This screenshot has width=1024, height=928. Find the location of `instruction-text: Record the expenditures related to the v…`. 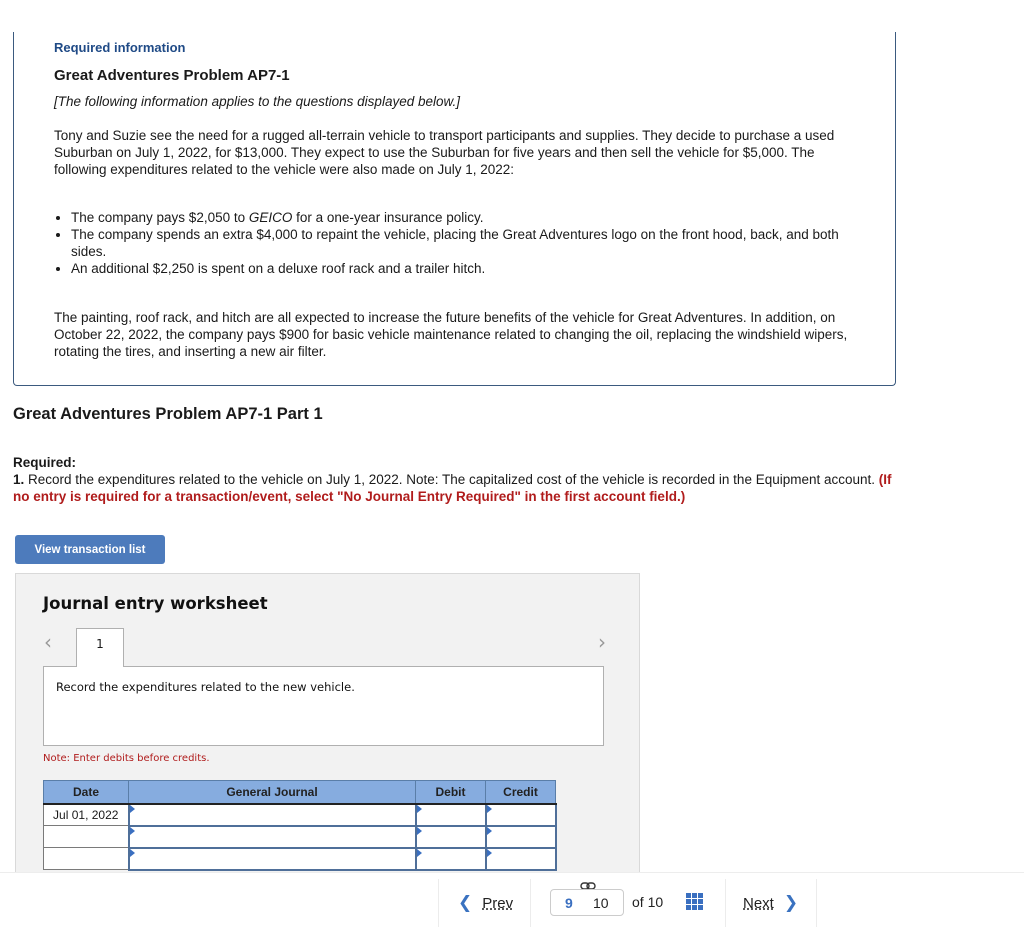

instruction-text: Record the expenditures related to the v… is located at coordinates (451, 479).